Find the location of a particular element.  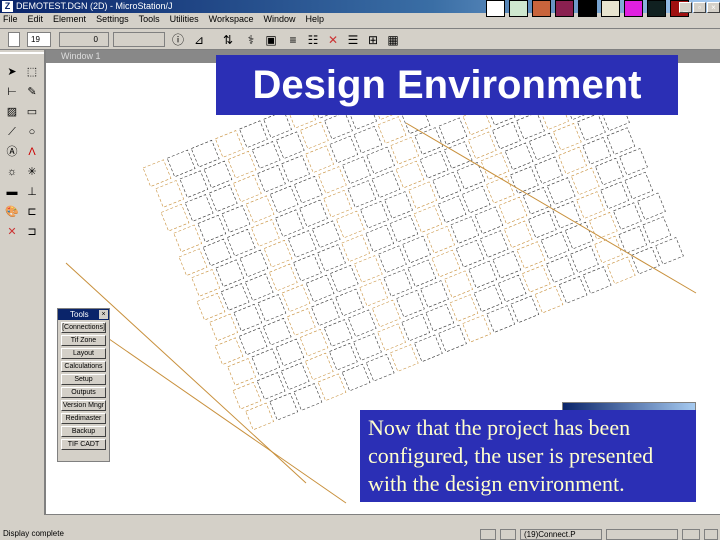

menu-help: Help is located at coordinates (315, 19).